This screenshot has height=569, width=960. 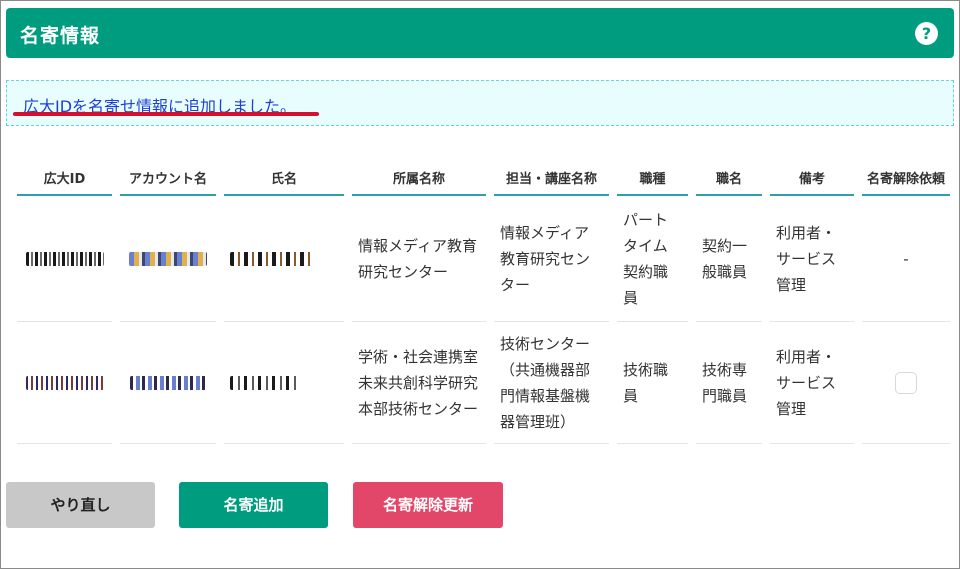 What do you see at coordinates (551, 178) in the screenshot?
I see `col-header-department: 担当・講座名称` at bounding box center [551, 178].